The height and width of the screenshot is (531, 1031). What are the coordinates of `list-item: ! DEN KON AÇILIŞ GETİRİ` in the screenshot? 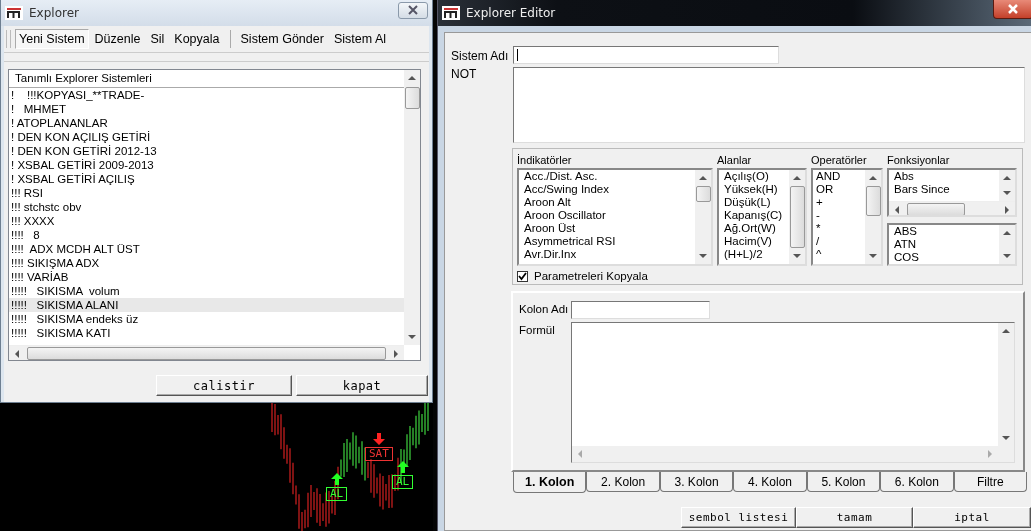 It's located at (206, 137).